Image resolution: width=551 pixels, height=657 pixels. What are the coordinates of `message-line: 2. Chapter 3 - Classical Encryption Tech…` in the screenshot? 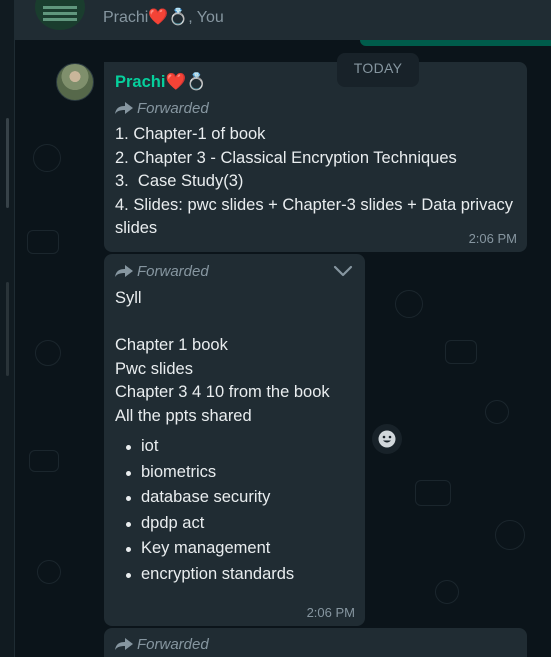 It's located at (286, 157).